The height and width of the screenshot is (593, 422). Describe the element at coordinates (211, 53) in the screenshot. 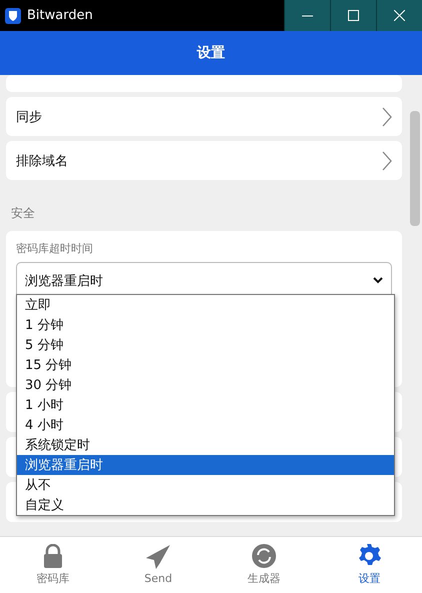

I see `page-title: 设置` at that location.